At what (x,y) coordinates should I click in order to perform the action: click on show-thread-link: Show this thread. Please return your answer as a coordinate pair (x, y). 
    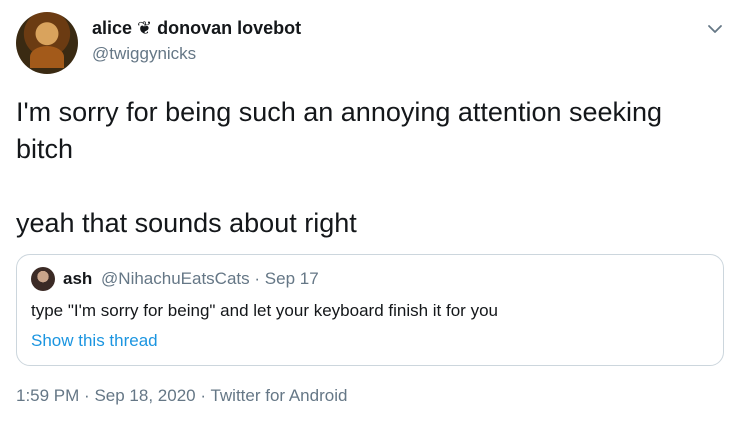
    Looking at the image, I should click on (94, 341).